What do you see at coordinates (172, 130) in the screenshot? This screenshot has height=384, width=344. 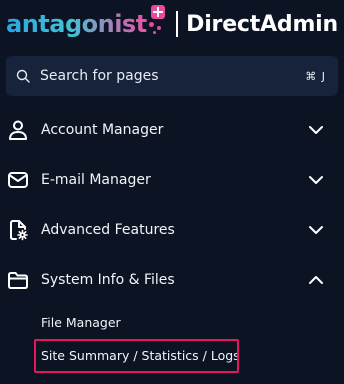 I see `menu-item-account-manager: Account Manager` at bounding box center [172, 130].